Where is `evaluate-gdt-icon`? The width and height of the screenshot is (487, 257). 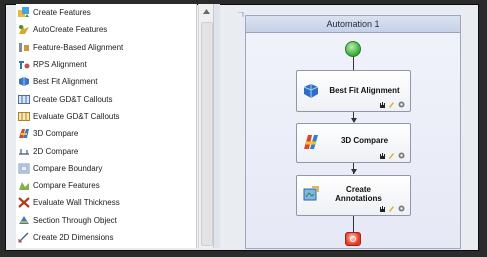 evaluate-gdt-icon is located at coordinates (24, 116).